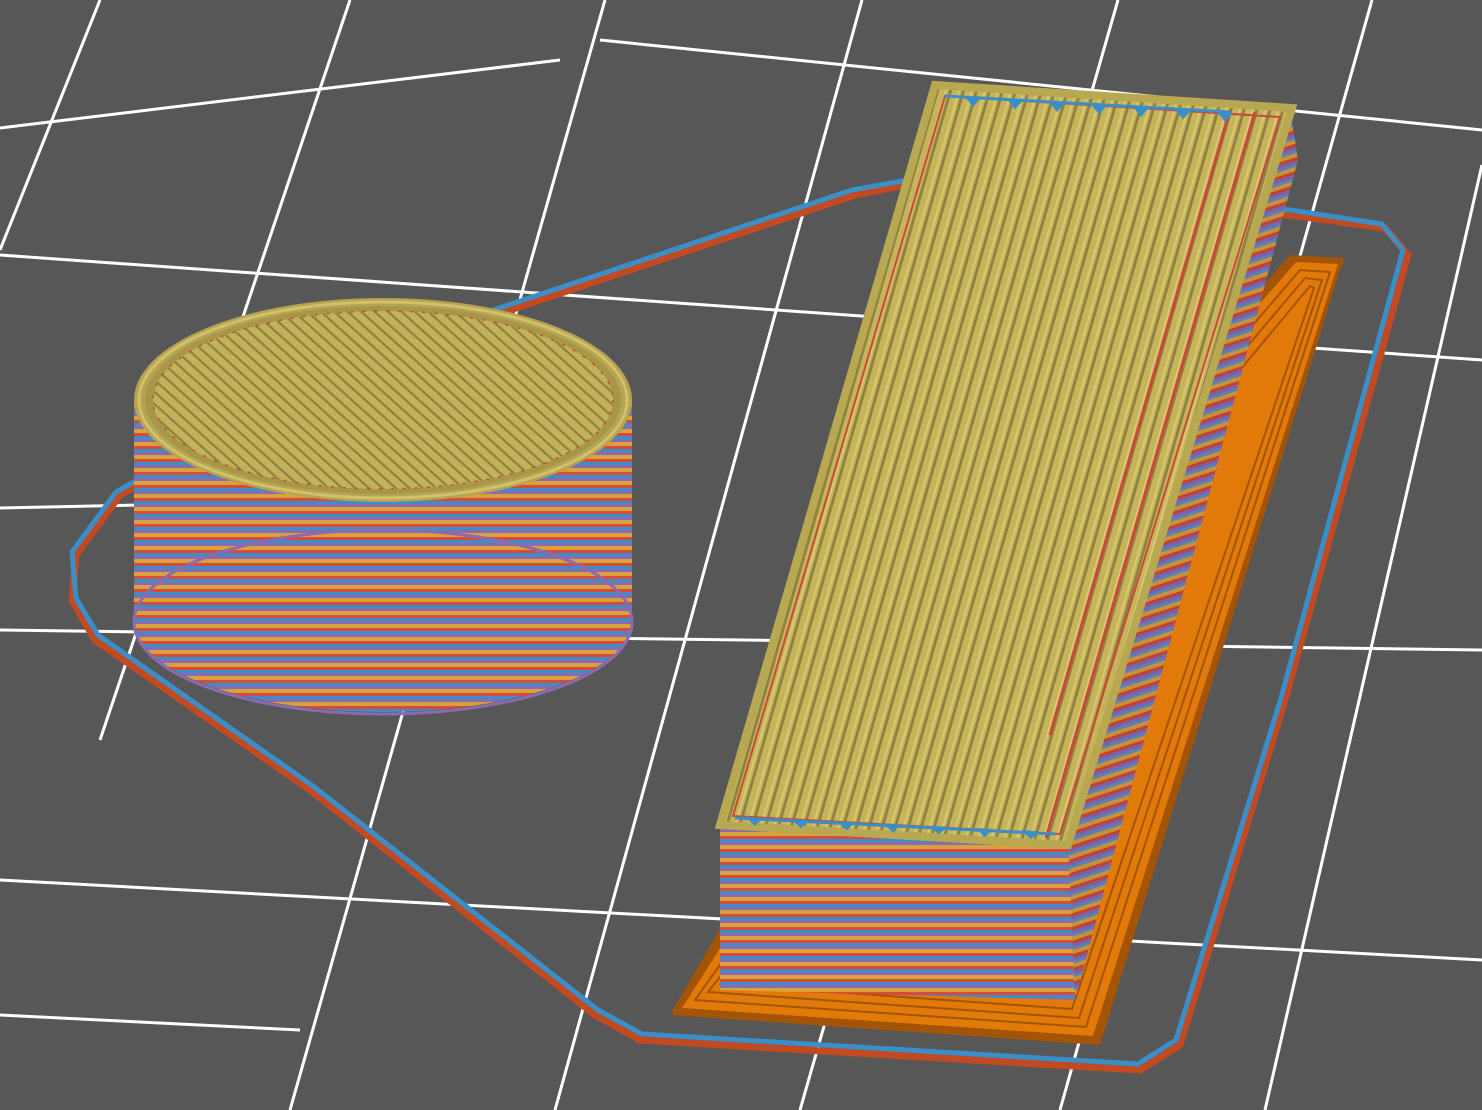 The width and height of the screenshot is (1482, 1110). I want to click on cylinder-part, so click(383, 507).